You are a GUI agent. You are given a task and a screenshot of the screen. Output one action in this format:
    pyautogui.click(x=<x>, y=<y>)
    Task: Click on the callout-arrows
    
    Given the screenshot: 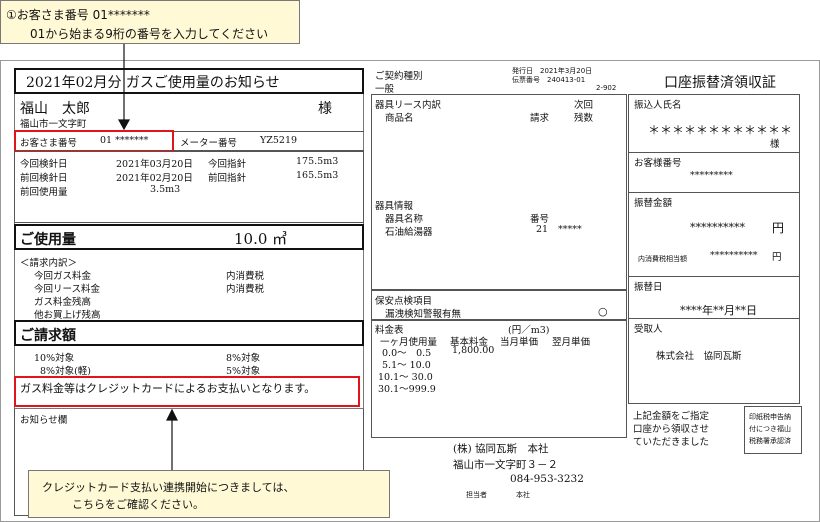 What is the action you would take?
    pyautogui.click(x=147, y=257)
    